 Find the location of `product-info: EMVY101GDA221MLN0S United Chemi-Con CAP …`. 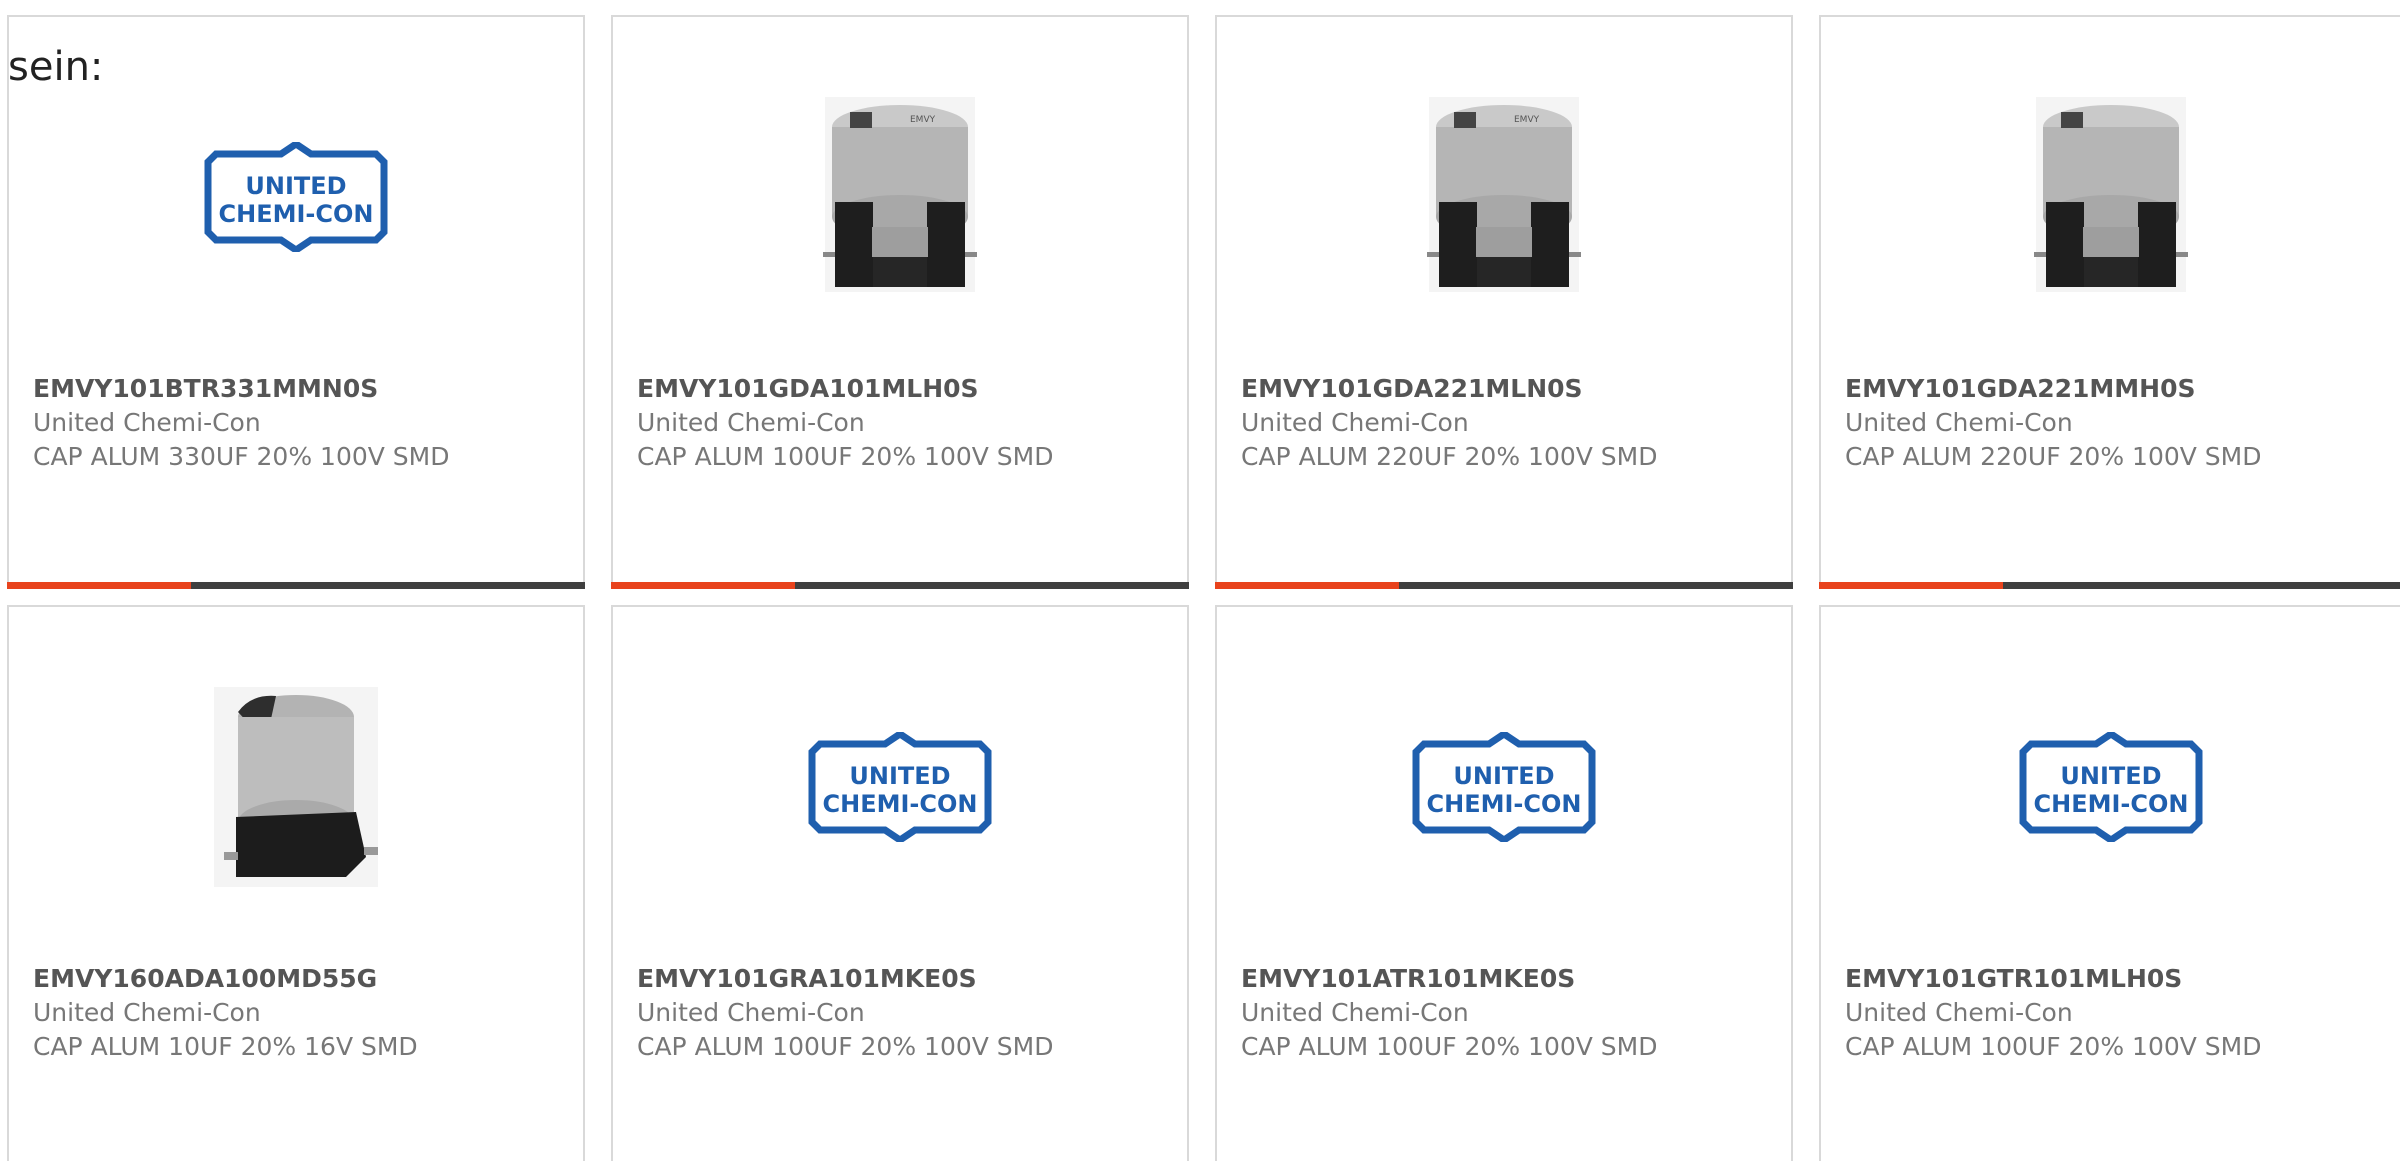

product-info: EMVY101GDA221MLN0S United Chemi-Con CAP … is located at coordinates (1449, 423).